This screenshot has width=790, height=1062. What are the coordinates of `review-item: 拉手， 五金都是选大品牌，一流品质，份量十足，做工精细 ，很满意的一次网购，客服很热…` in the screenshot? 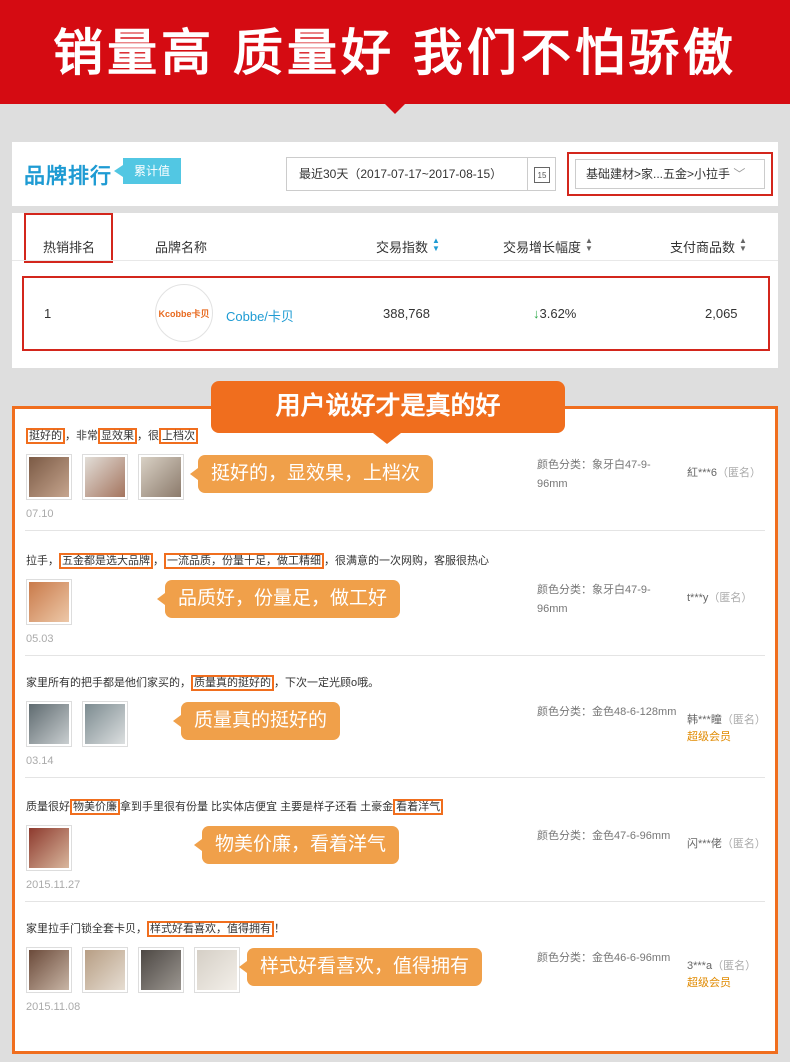 It's located at (395, 595).